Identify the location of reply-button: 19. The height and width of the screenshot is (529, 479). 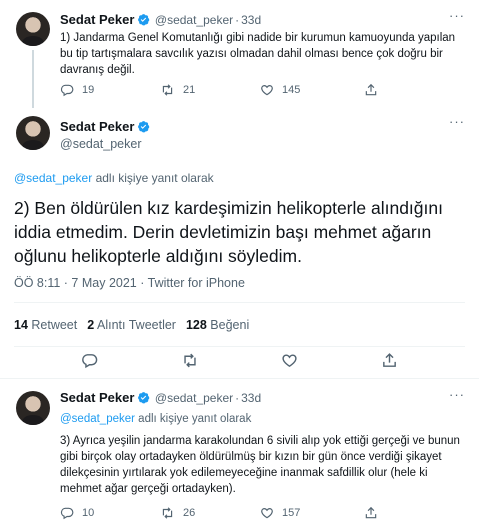
(110, 90).